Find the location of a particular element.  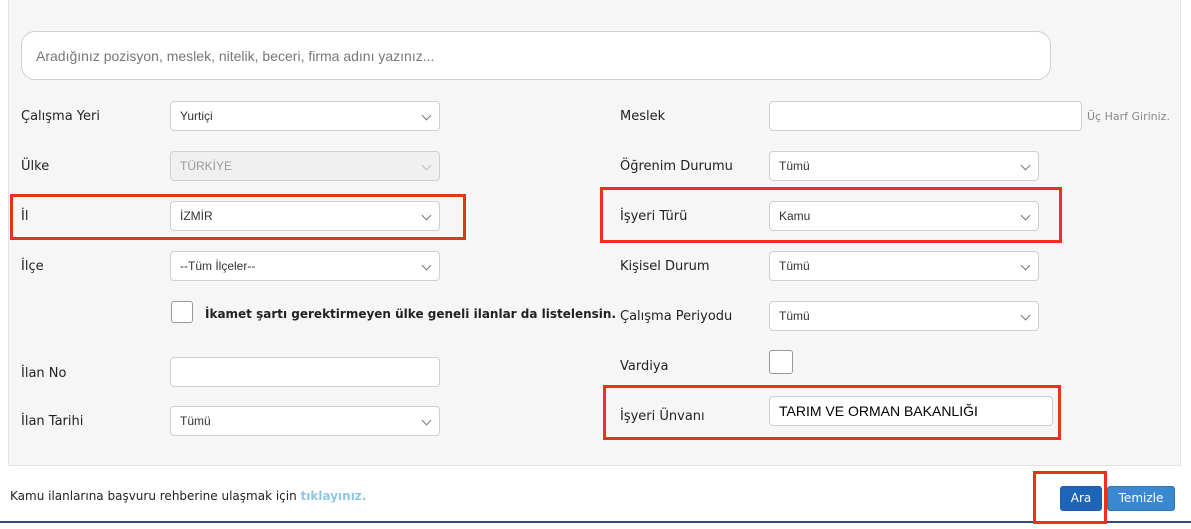

calisma-yeri-label: Çalışma Yeri is located at coordinates (60, 116).